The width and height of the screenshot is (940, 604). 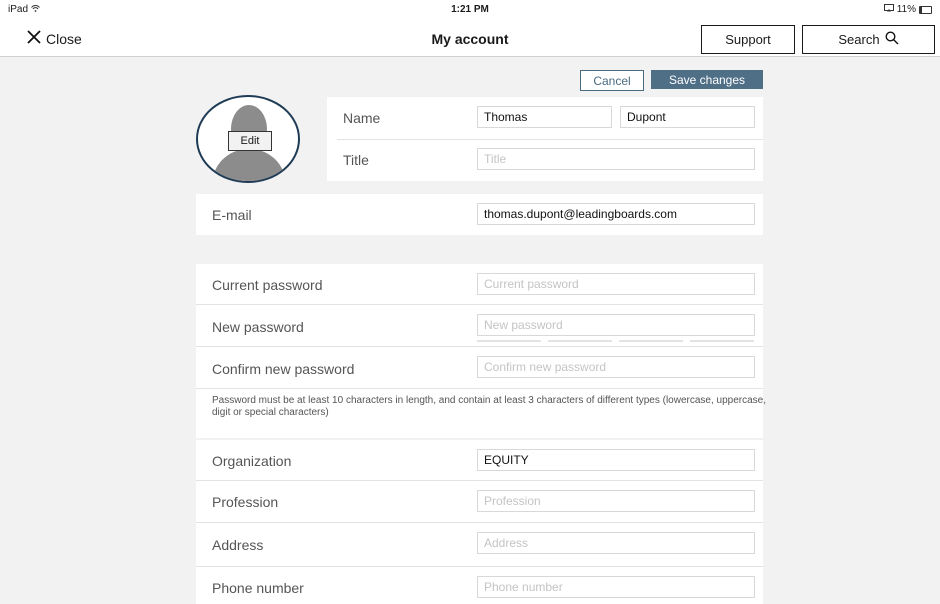 I want to click on search-label: Search, so click(x=859, y=39).